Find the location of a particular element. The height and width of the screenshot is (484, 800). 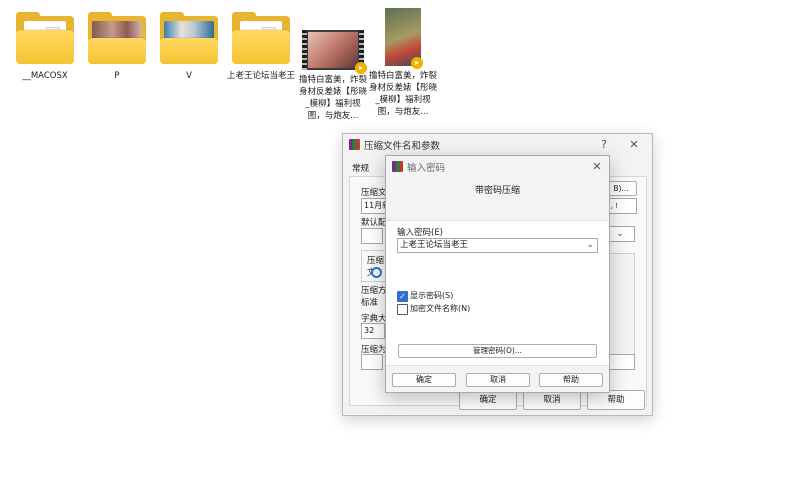

help-icon: ? is located at coordinates (604, 145).